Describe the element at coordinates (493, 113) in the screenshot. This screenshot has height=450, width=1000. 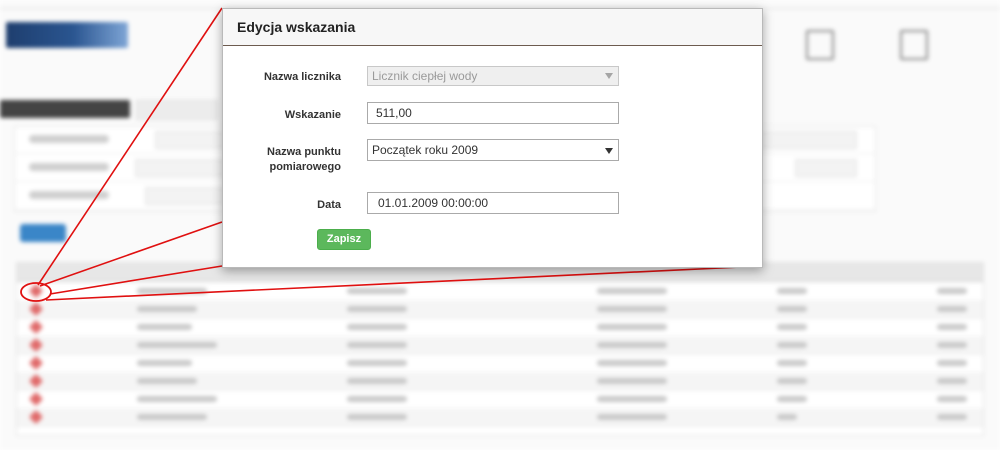
I see `reading-input: 511,00` at that location.